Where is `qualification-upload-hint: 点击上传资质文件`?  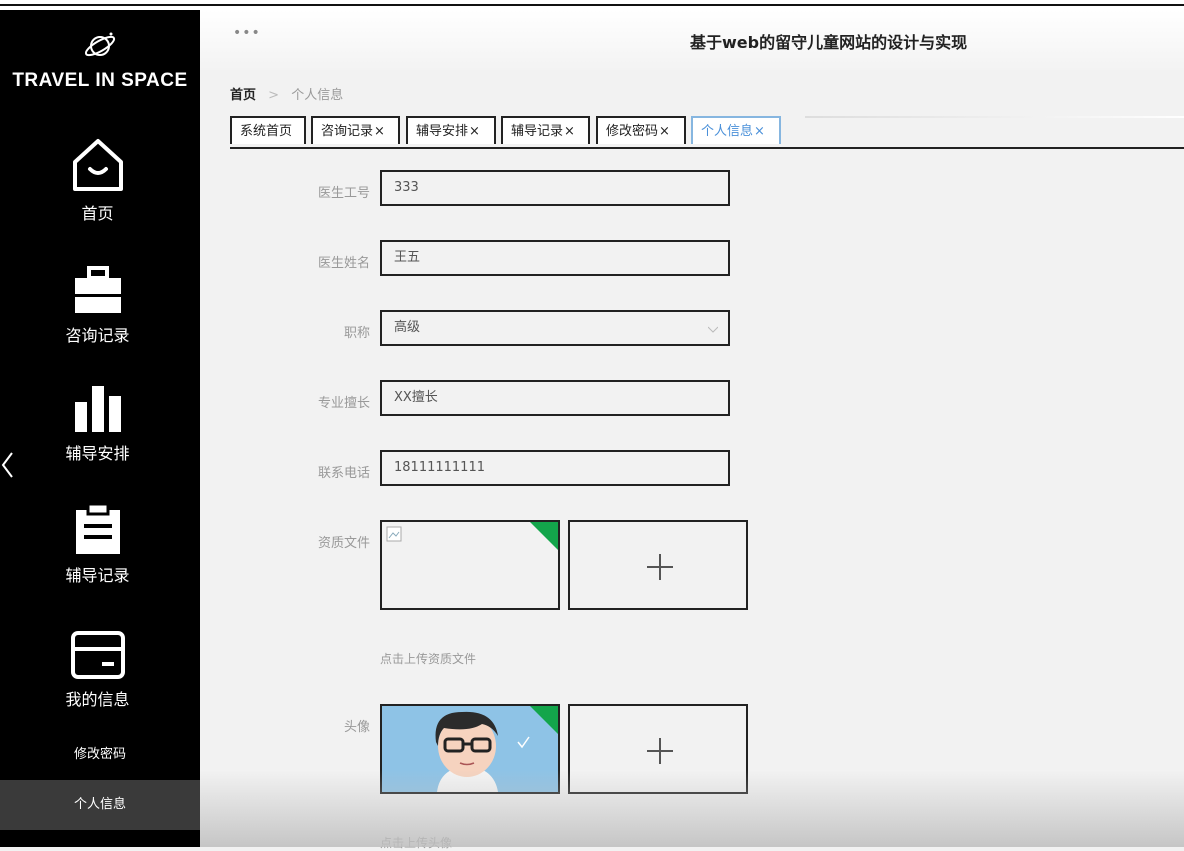 qualification-upload-hint: 点击上传资质文件 is located at coordinates (428, 659).